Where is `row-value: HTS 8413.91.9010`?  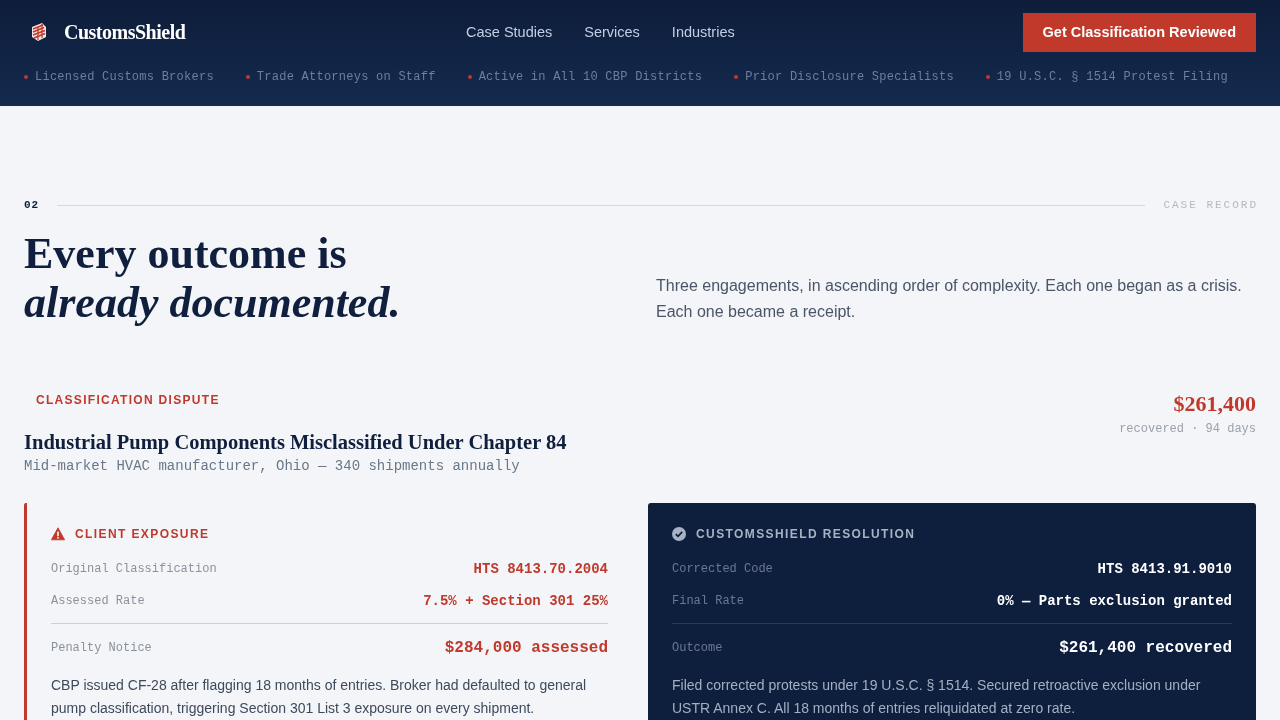 row-value: HTS 8413.91.9010 is located at coordinates (1164, 569).